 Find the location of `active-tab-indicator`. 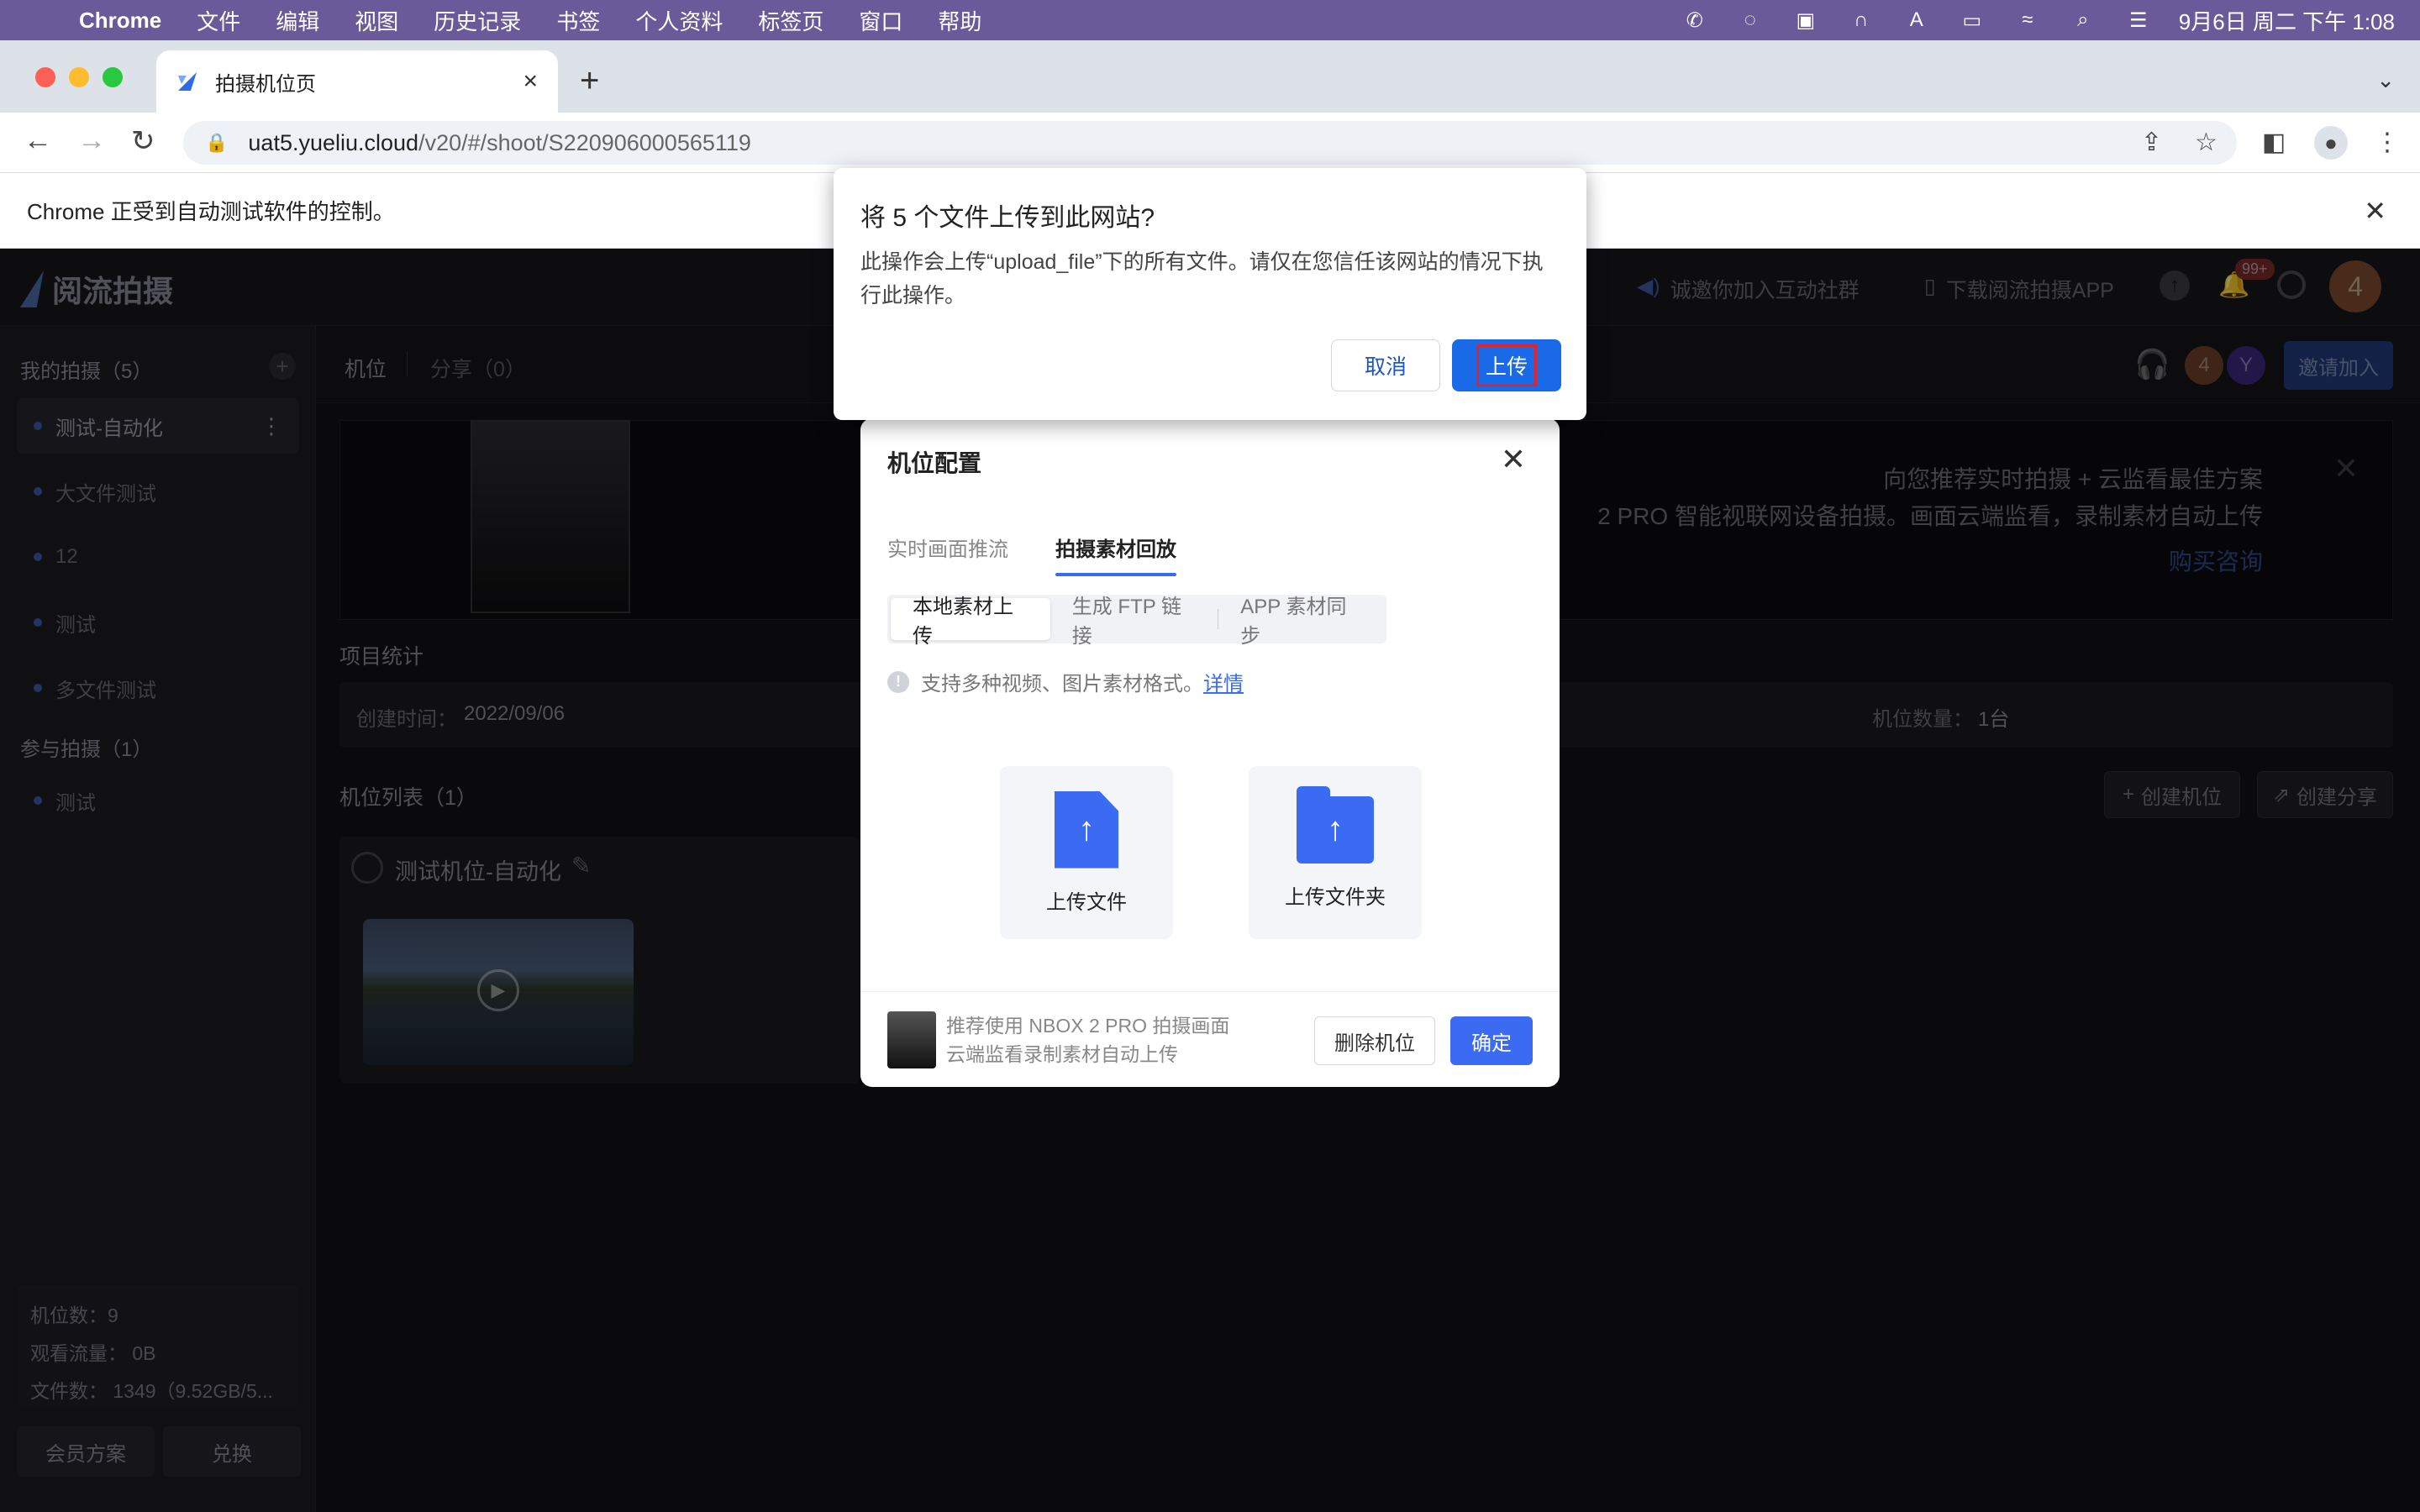

active-tab-indicator is located at coordinates (1115, 574).